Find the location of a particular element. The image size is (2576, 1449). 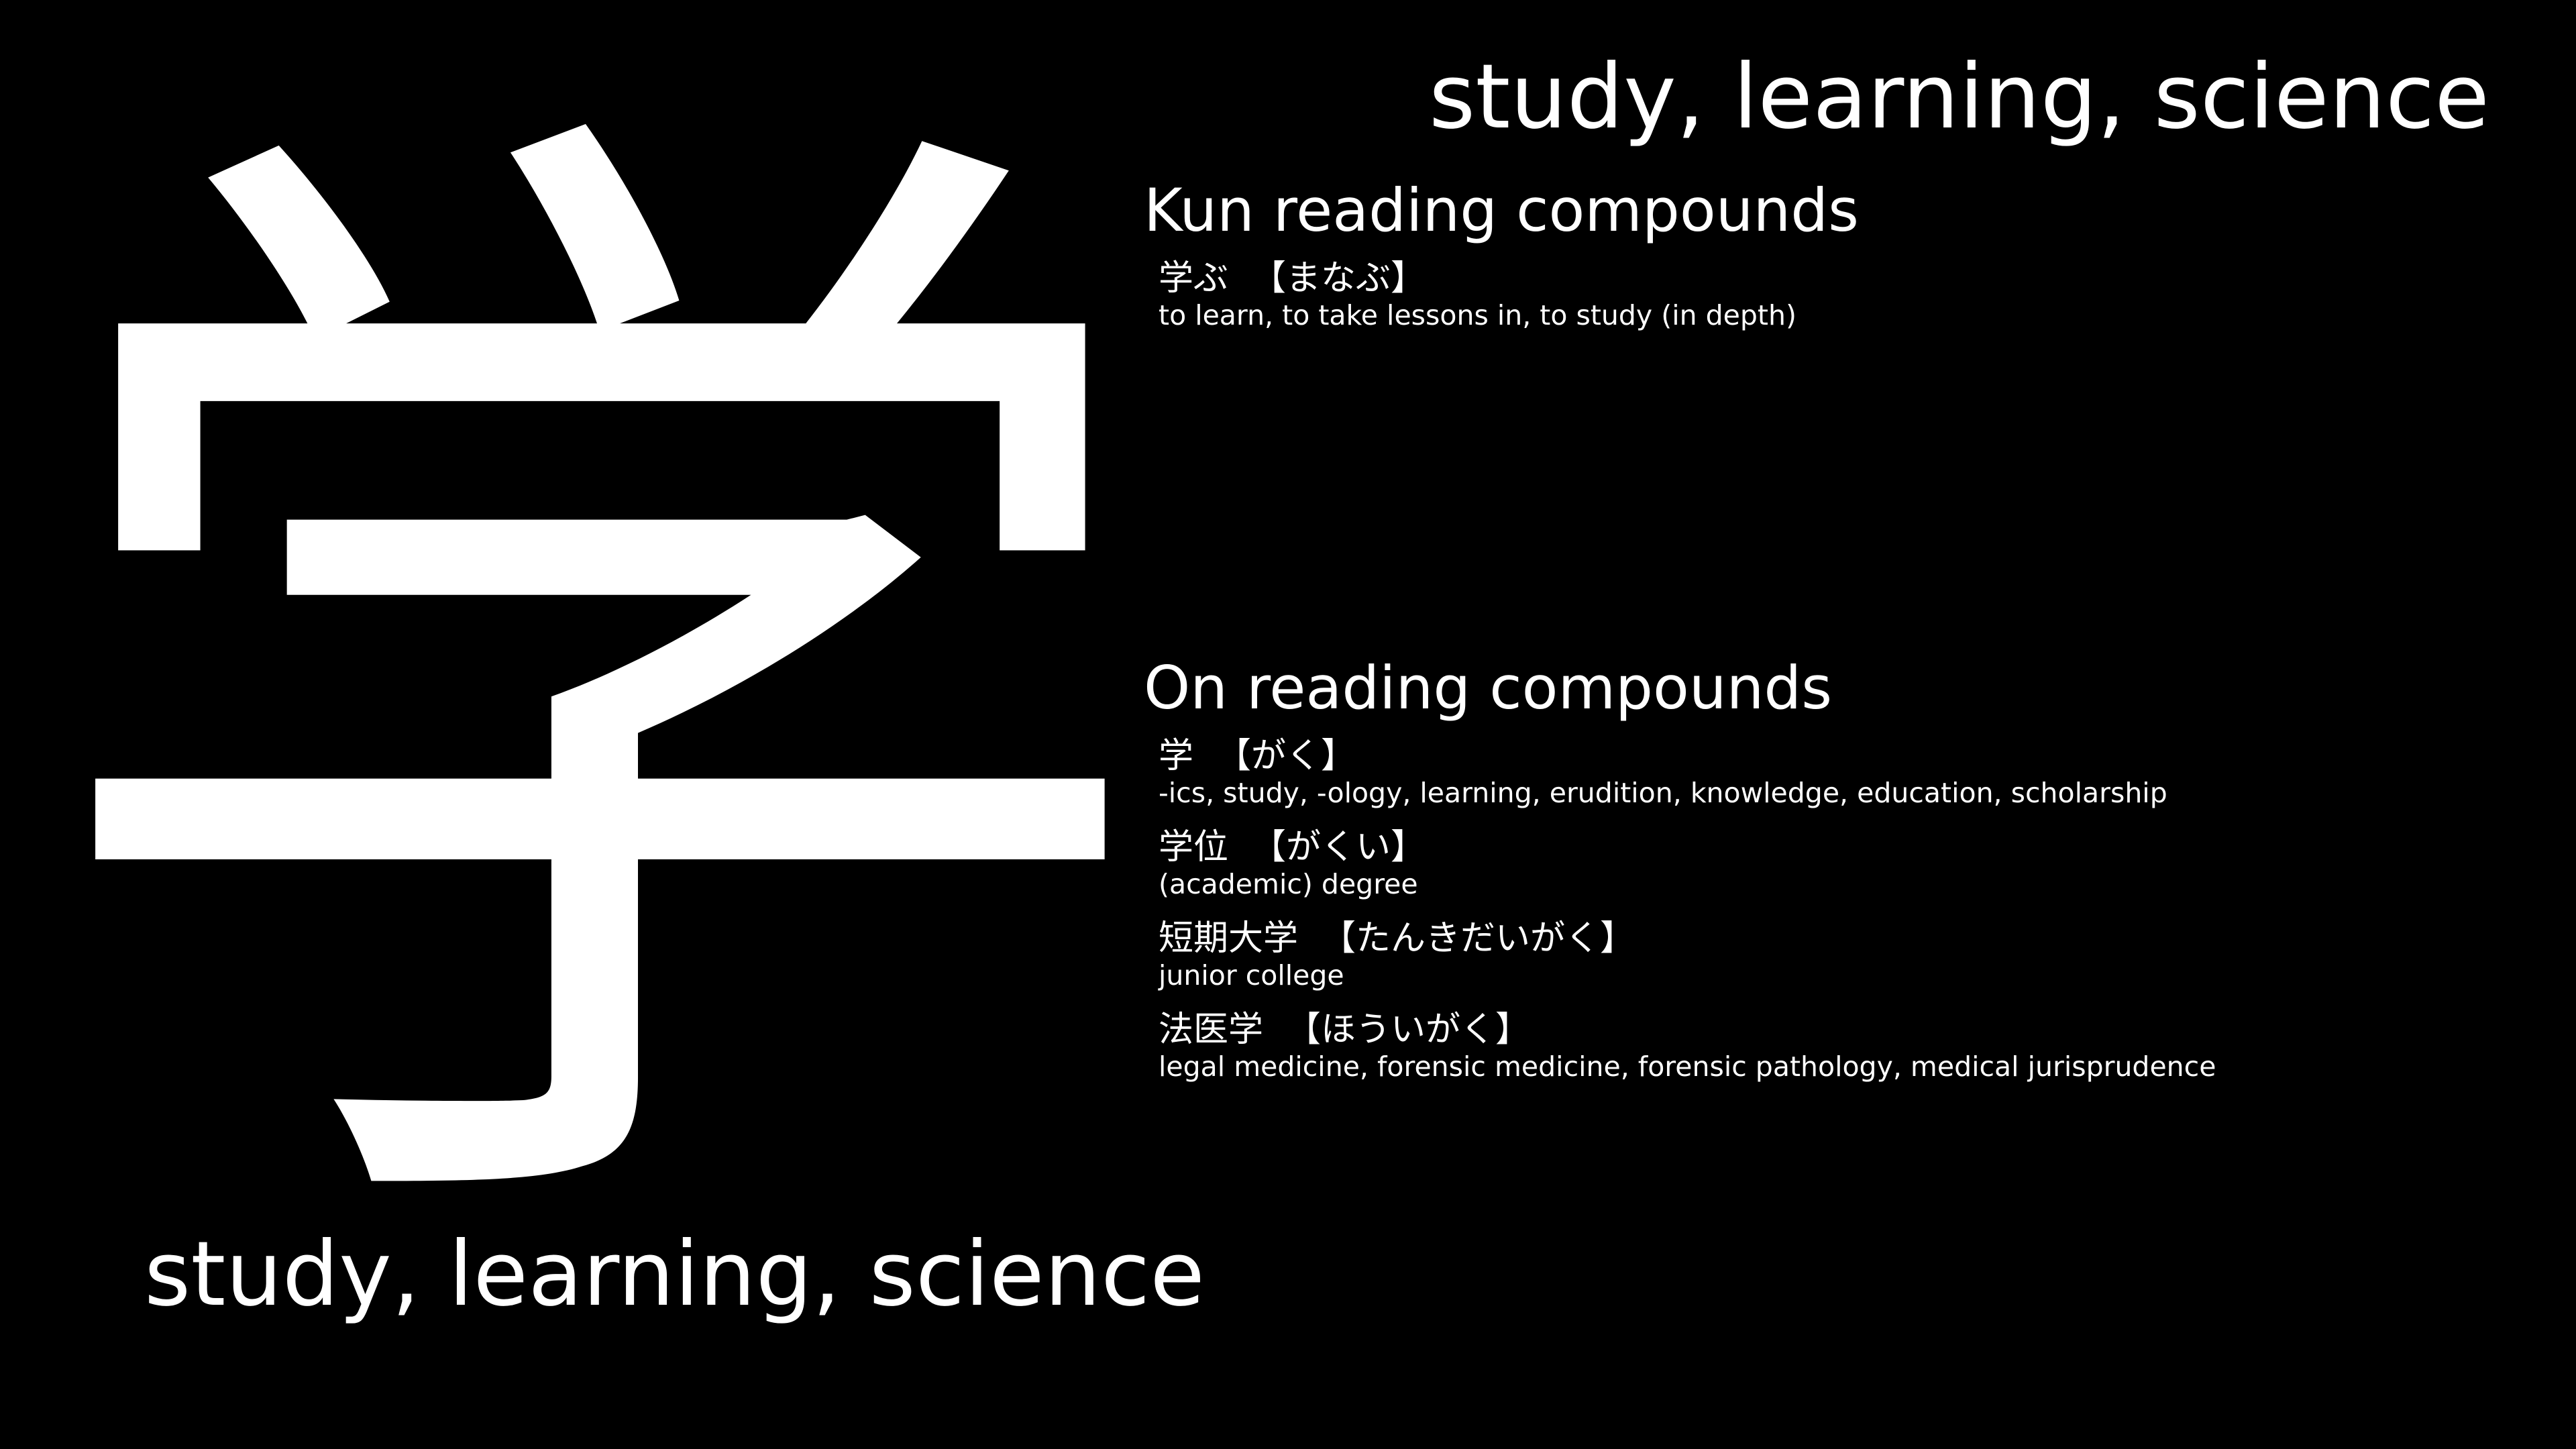

compound-word-line: 学【がく】 is located at coordinates (1687, 756).